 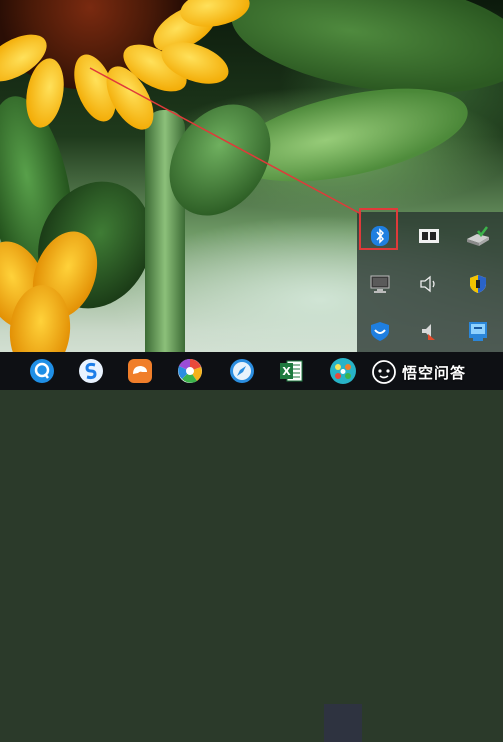 What do you see at coordinates (343, 723) in the screenshot?
I see `active-app-highlight` at bounding box center [343, 723].